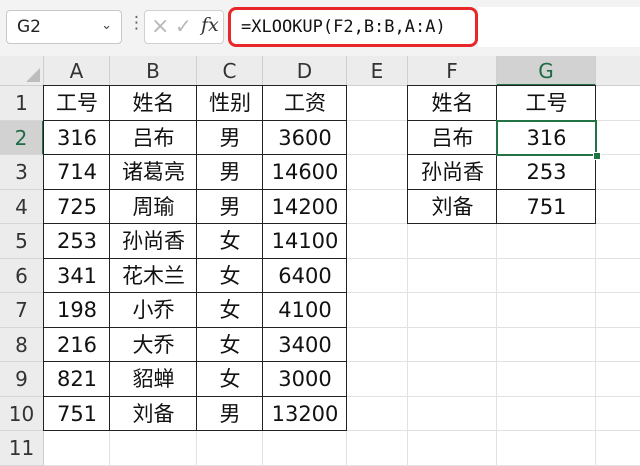  I want to click on check-icon: ✓, so click(183, 26).